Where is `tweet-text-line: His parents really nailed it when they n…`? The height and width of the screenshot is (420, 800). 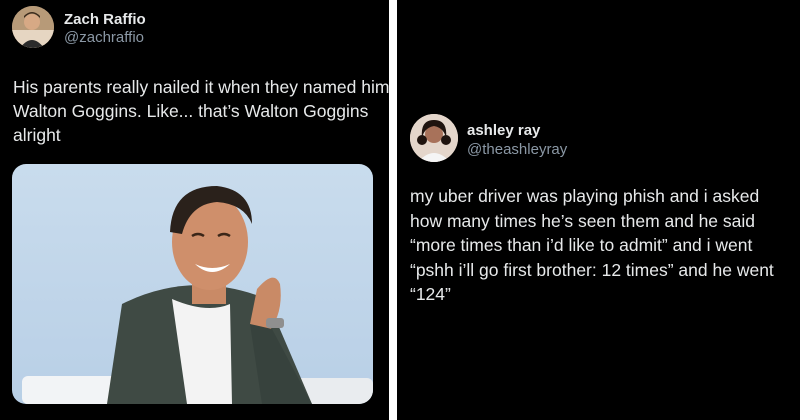
tweet-text-line: His parents really nailed it when they n… is located at coordinates (201, 87).